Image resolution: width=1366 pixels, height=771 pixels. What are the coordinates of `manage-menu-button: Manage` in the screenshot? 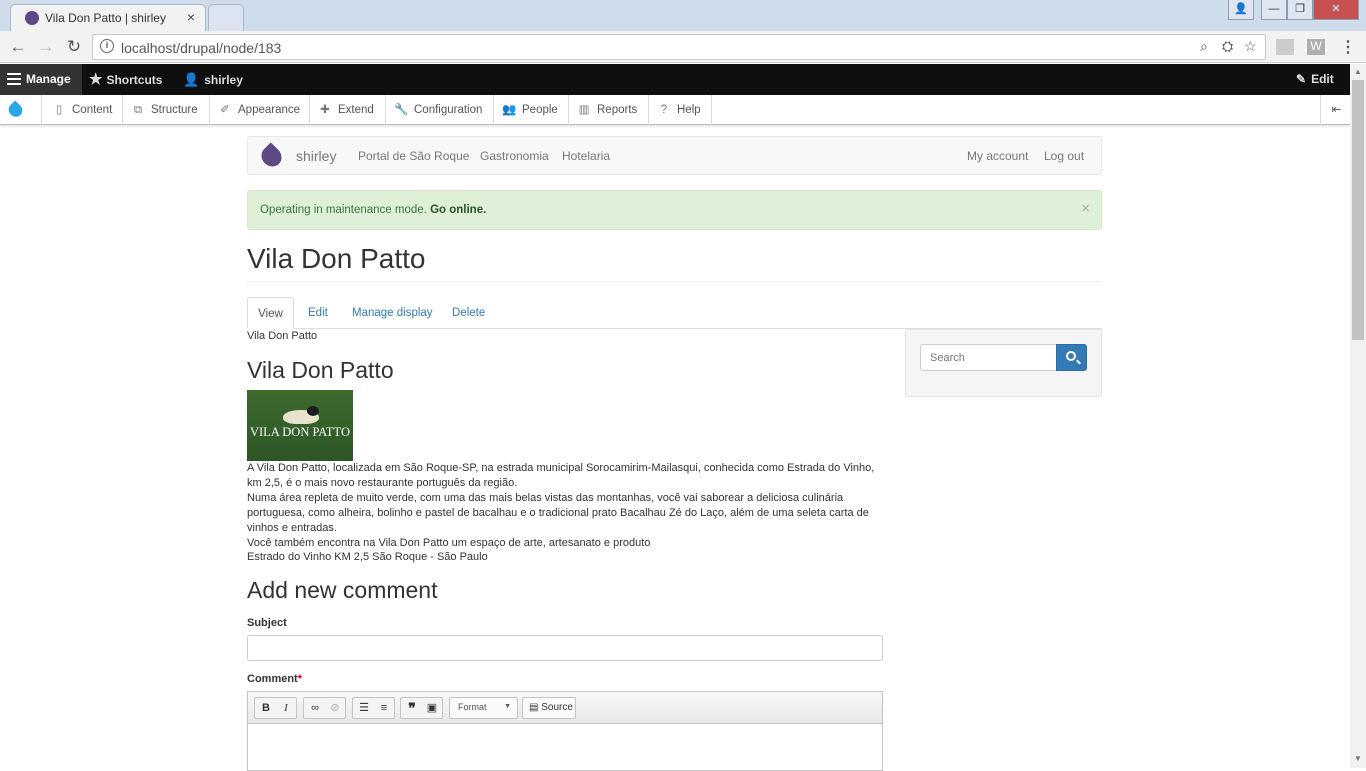 It's located at (41, 79).